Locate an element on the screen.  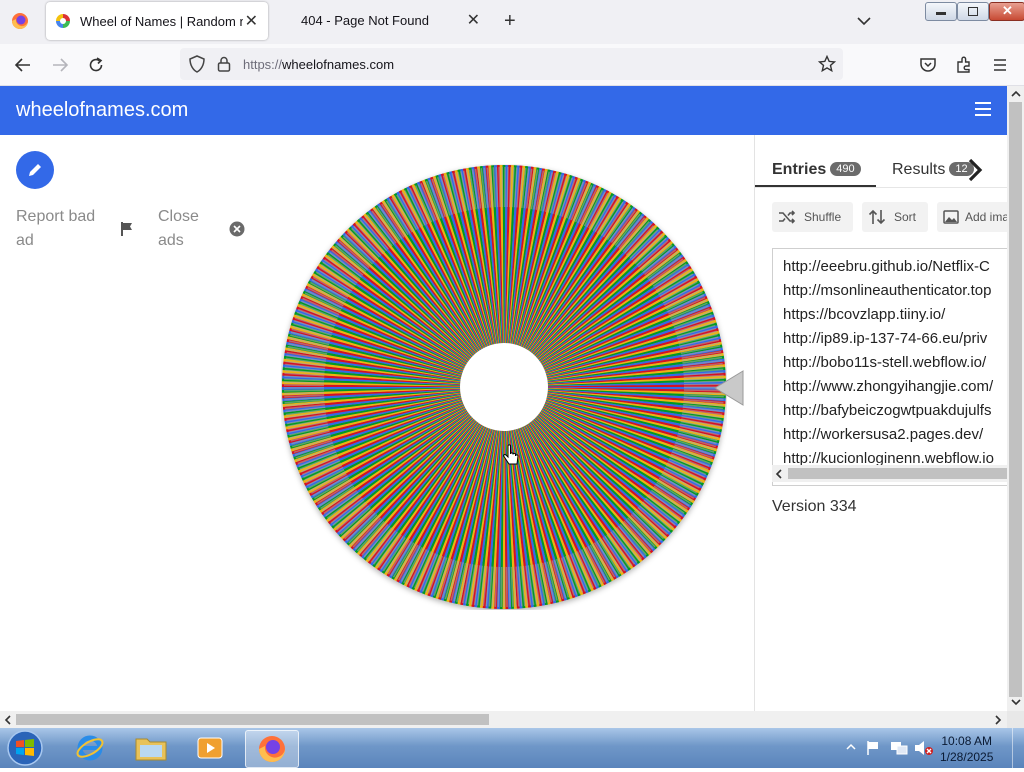
tab-entries: Entries 490 is located at coordinates (816, 170).